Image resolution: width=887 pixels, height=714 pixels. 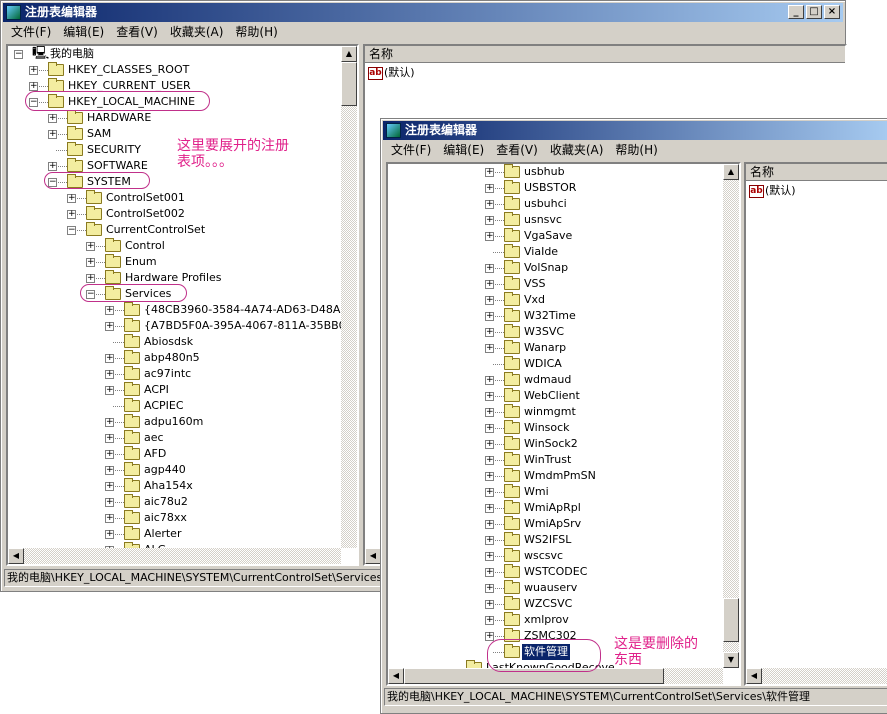 I want to click on tree-node: + VgaSave, so click(x=558, y=236).